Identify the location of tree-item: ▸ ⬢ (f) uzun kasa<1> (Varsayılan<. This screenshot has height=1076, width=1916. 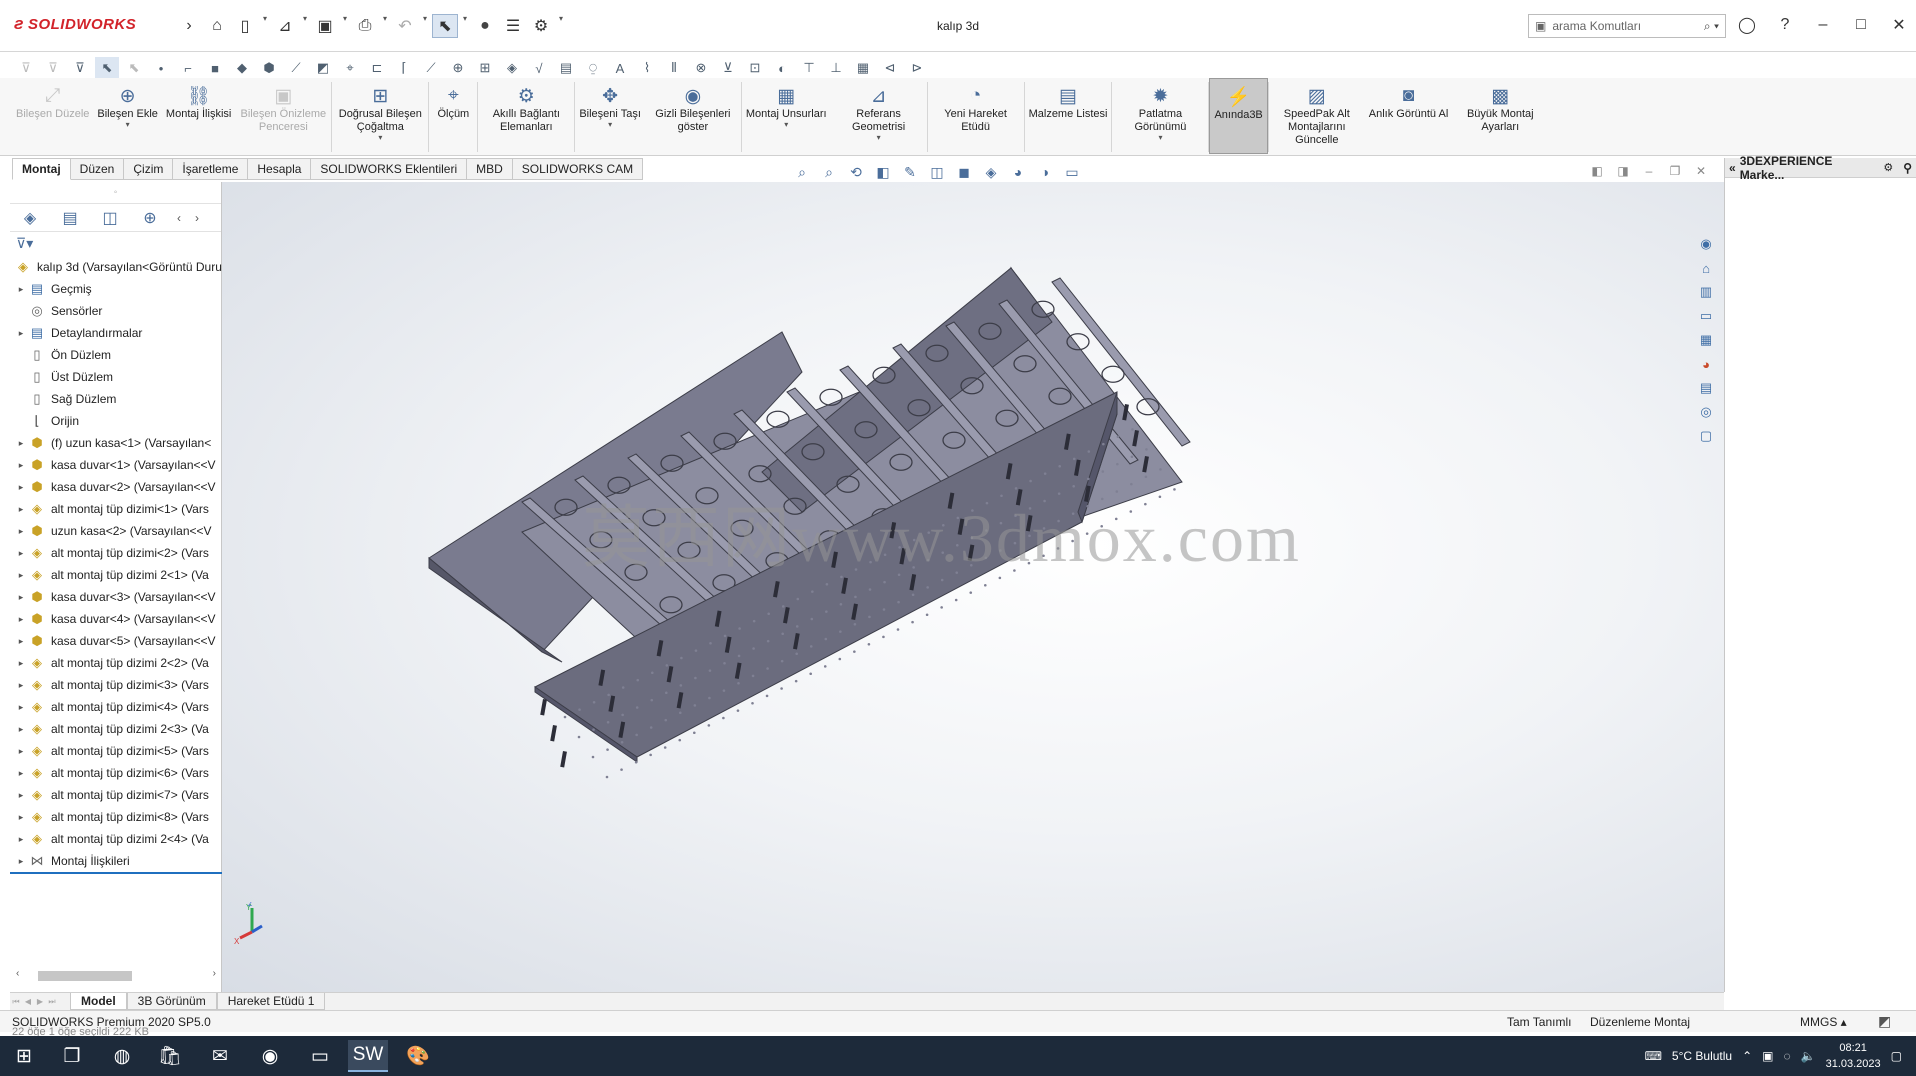
(116, 443).